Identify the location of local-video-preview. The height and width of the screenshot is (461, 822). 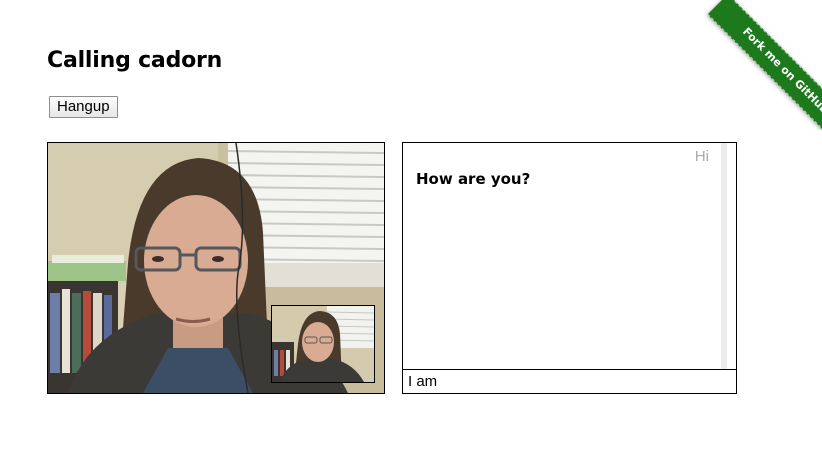
(323, 344).